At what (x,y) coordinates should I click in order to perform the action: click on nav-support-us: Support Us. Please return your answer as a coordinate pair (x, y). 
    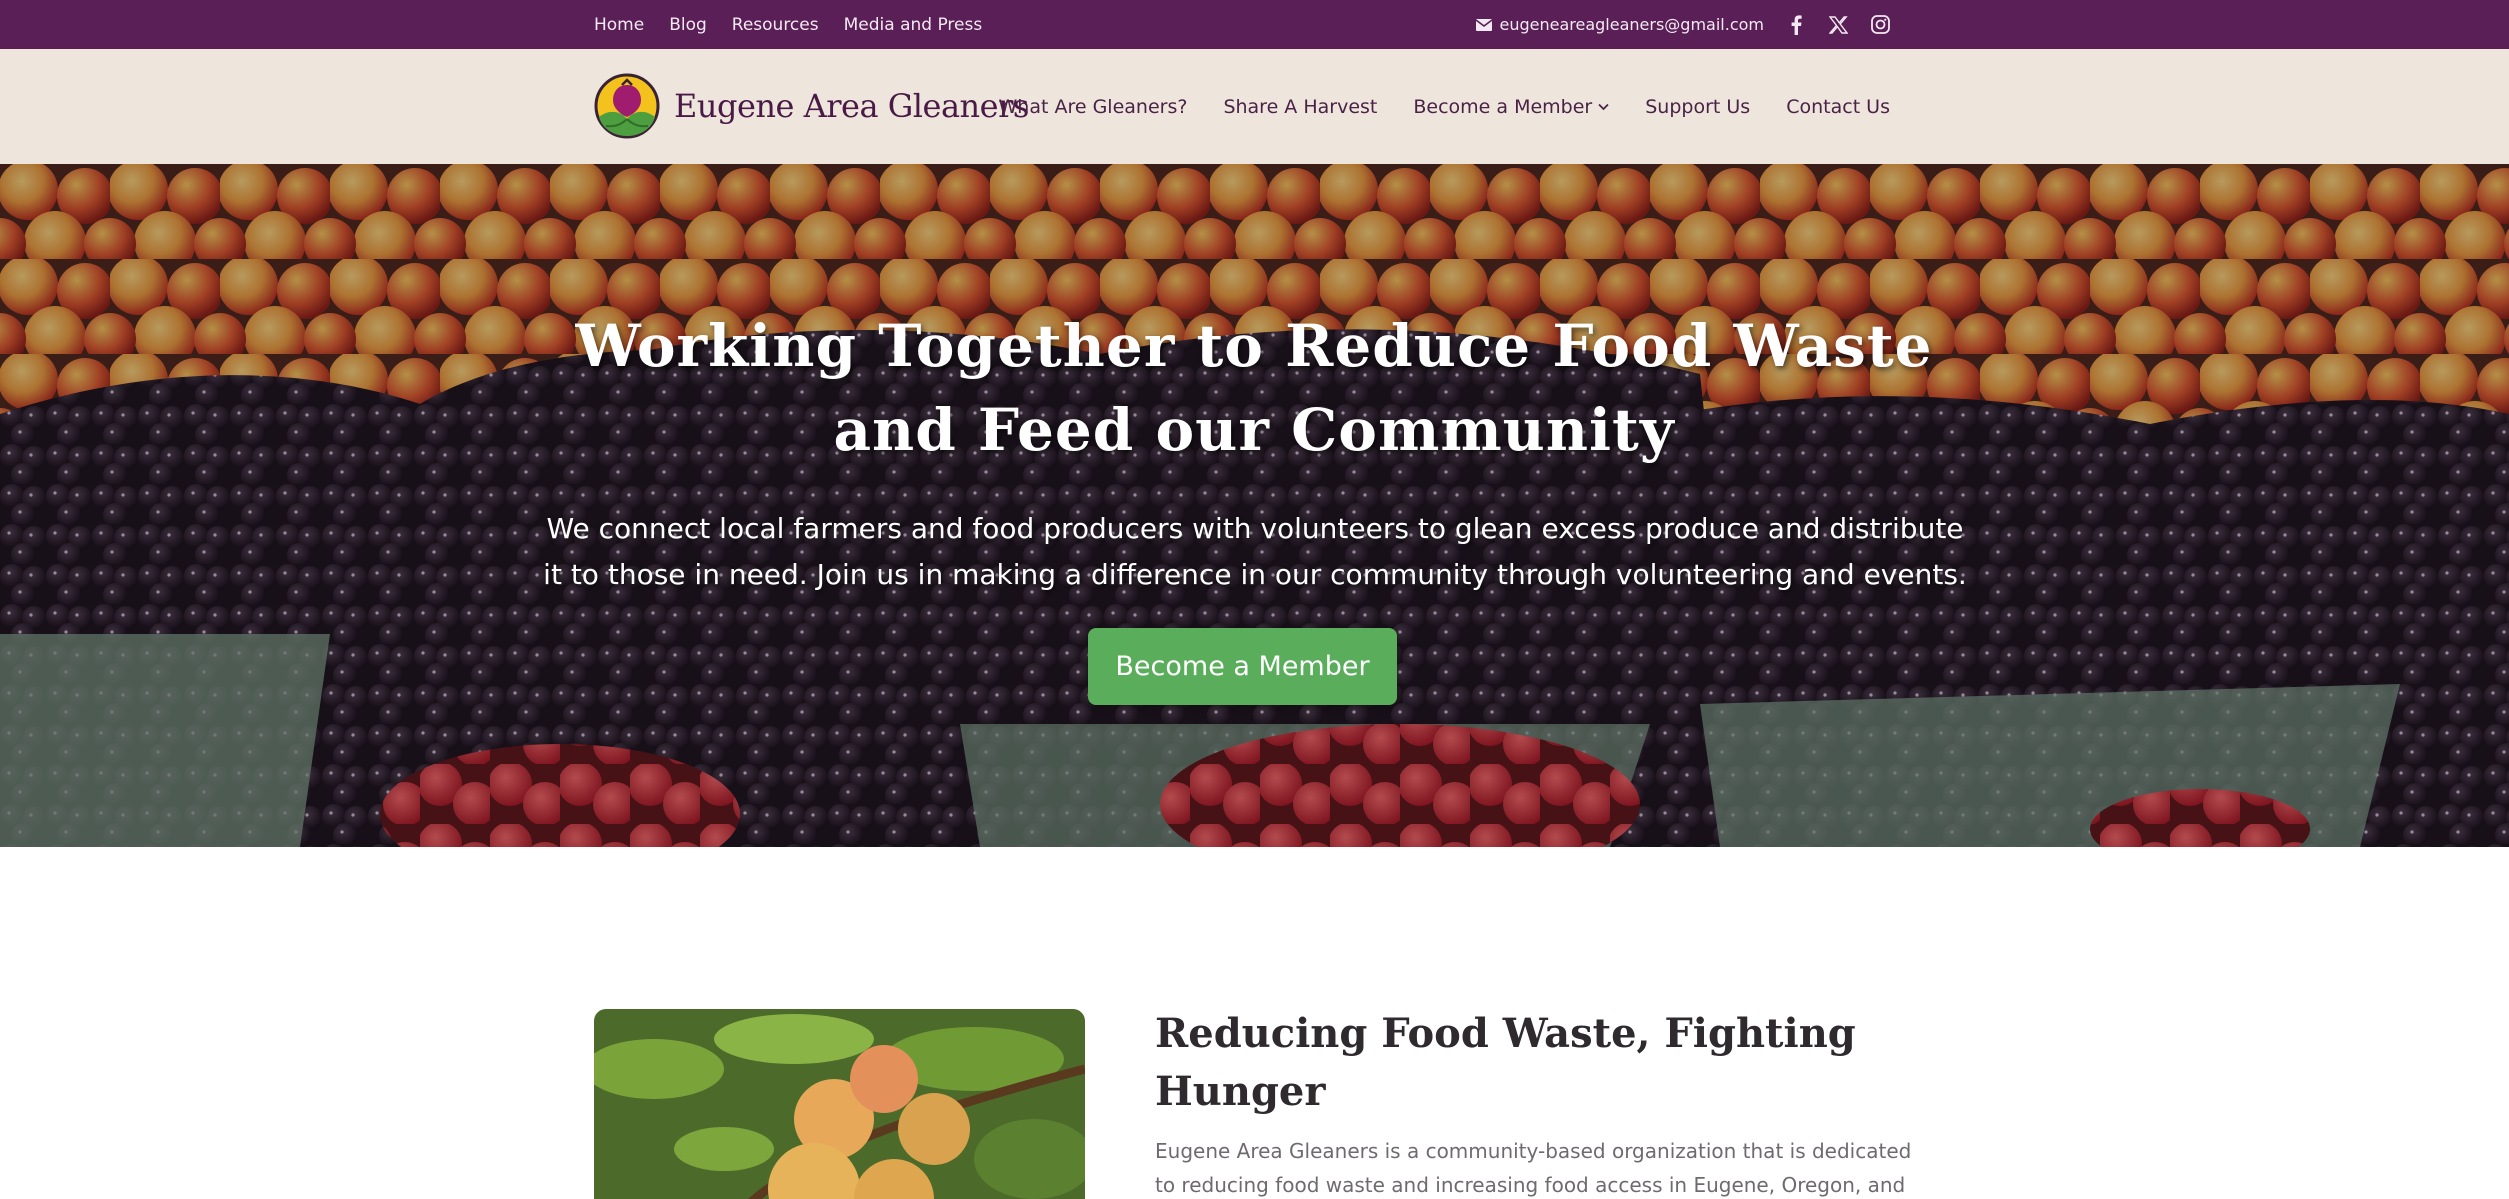
    Looking at the image, I should click on (1697, 107).